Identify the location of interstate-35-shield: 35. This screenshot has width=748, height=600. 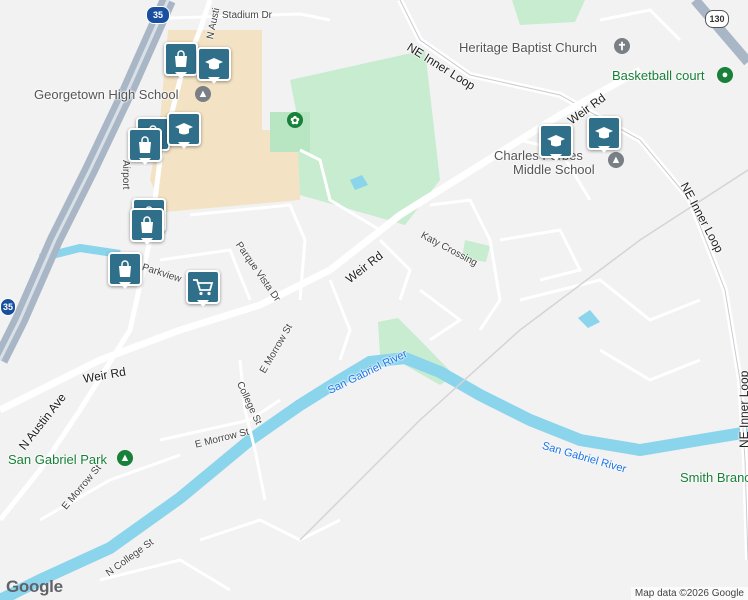
(158, 15).